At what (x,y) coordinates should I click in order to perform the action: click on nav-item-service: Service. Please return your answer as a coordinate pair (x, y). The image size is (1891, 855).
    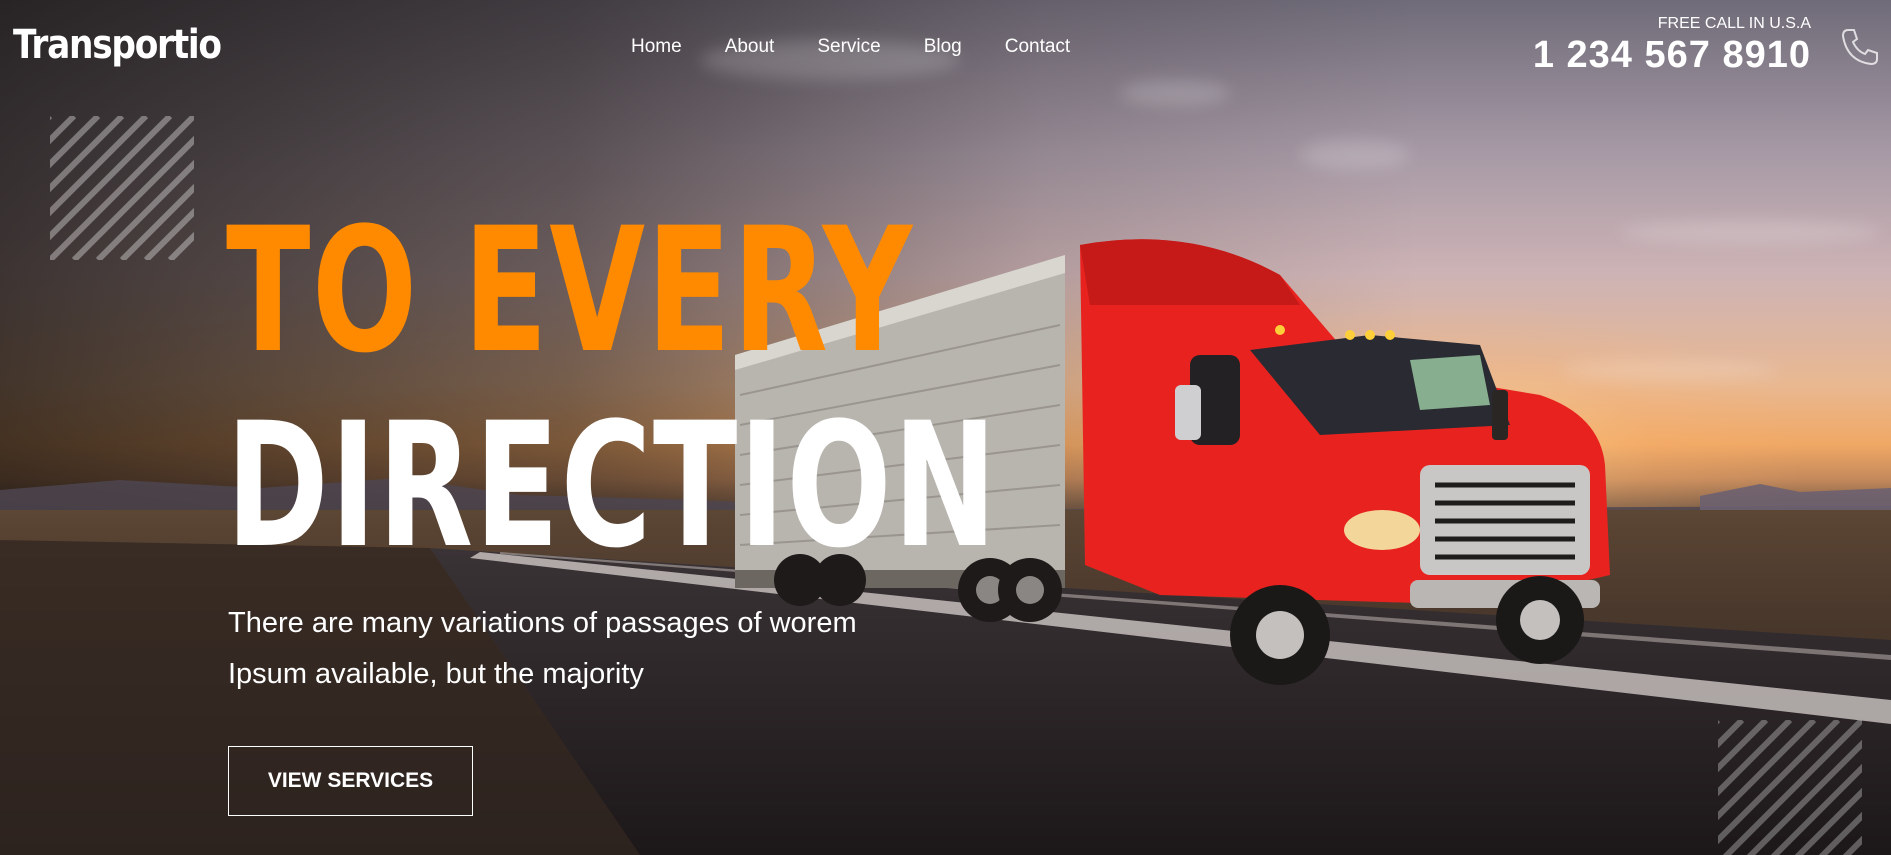
    Looking at the image, I should click on (848, 47).